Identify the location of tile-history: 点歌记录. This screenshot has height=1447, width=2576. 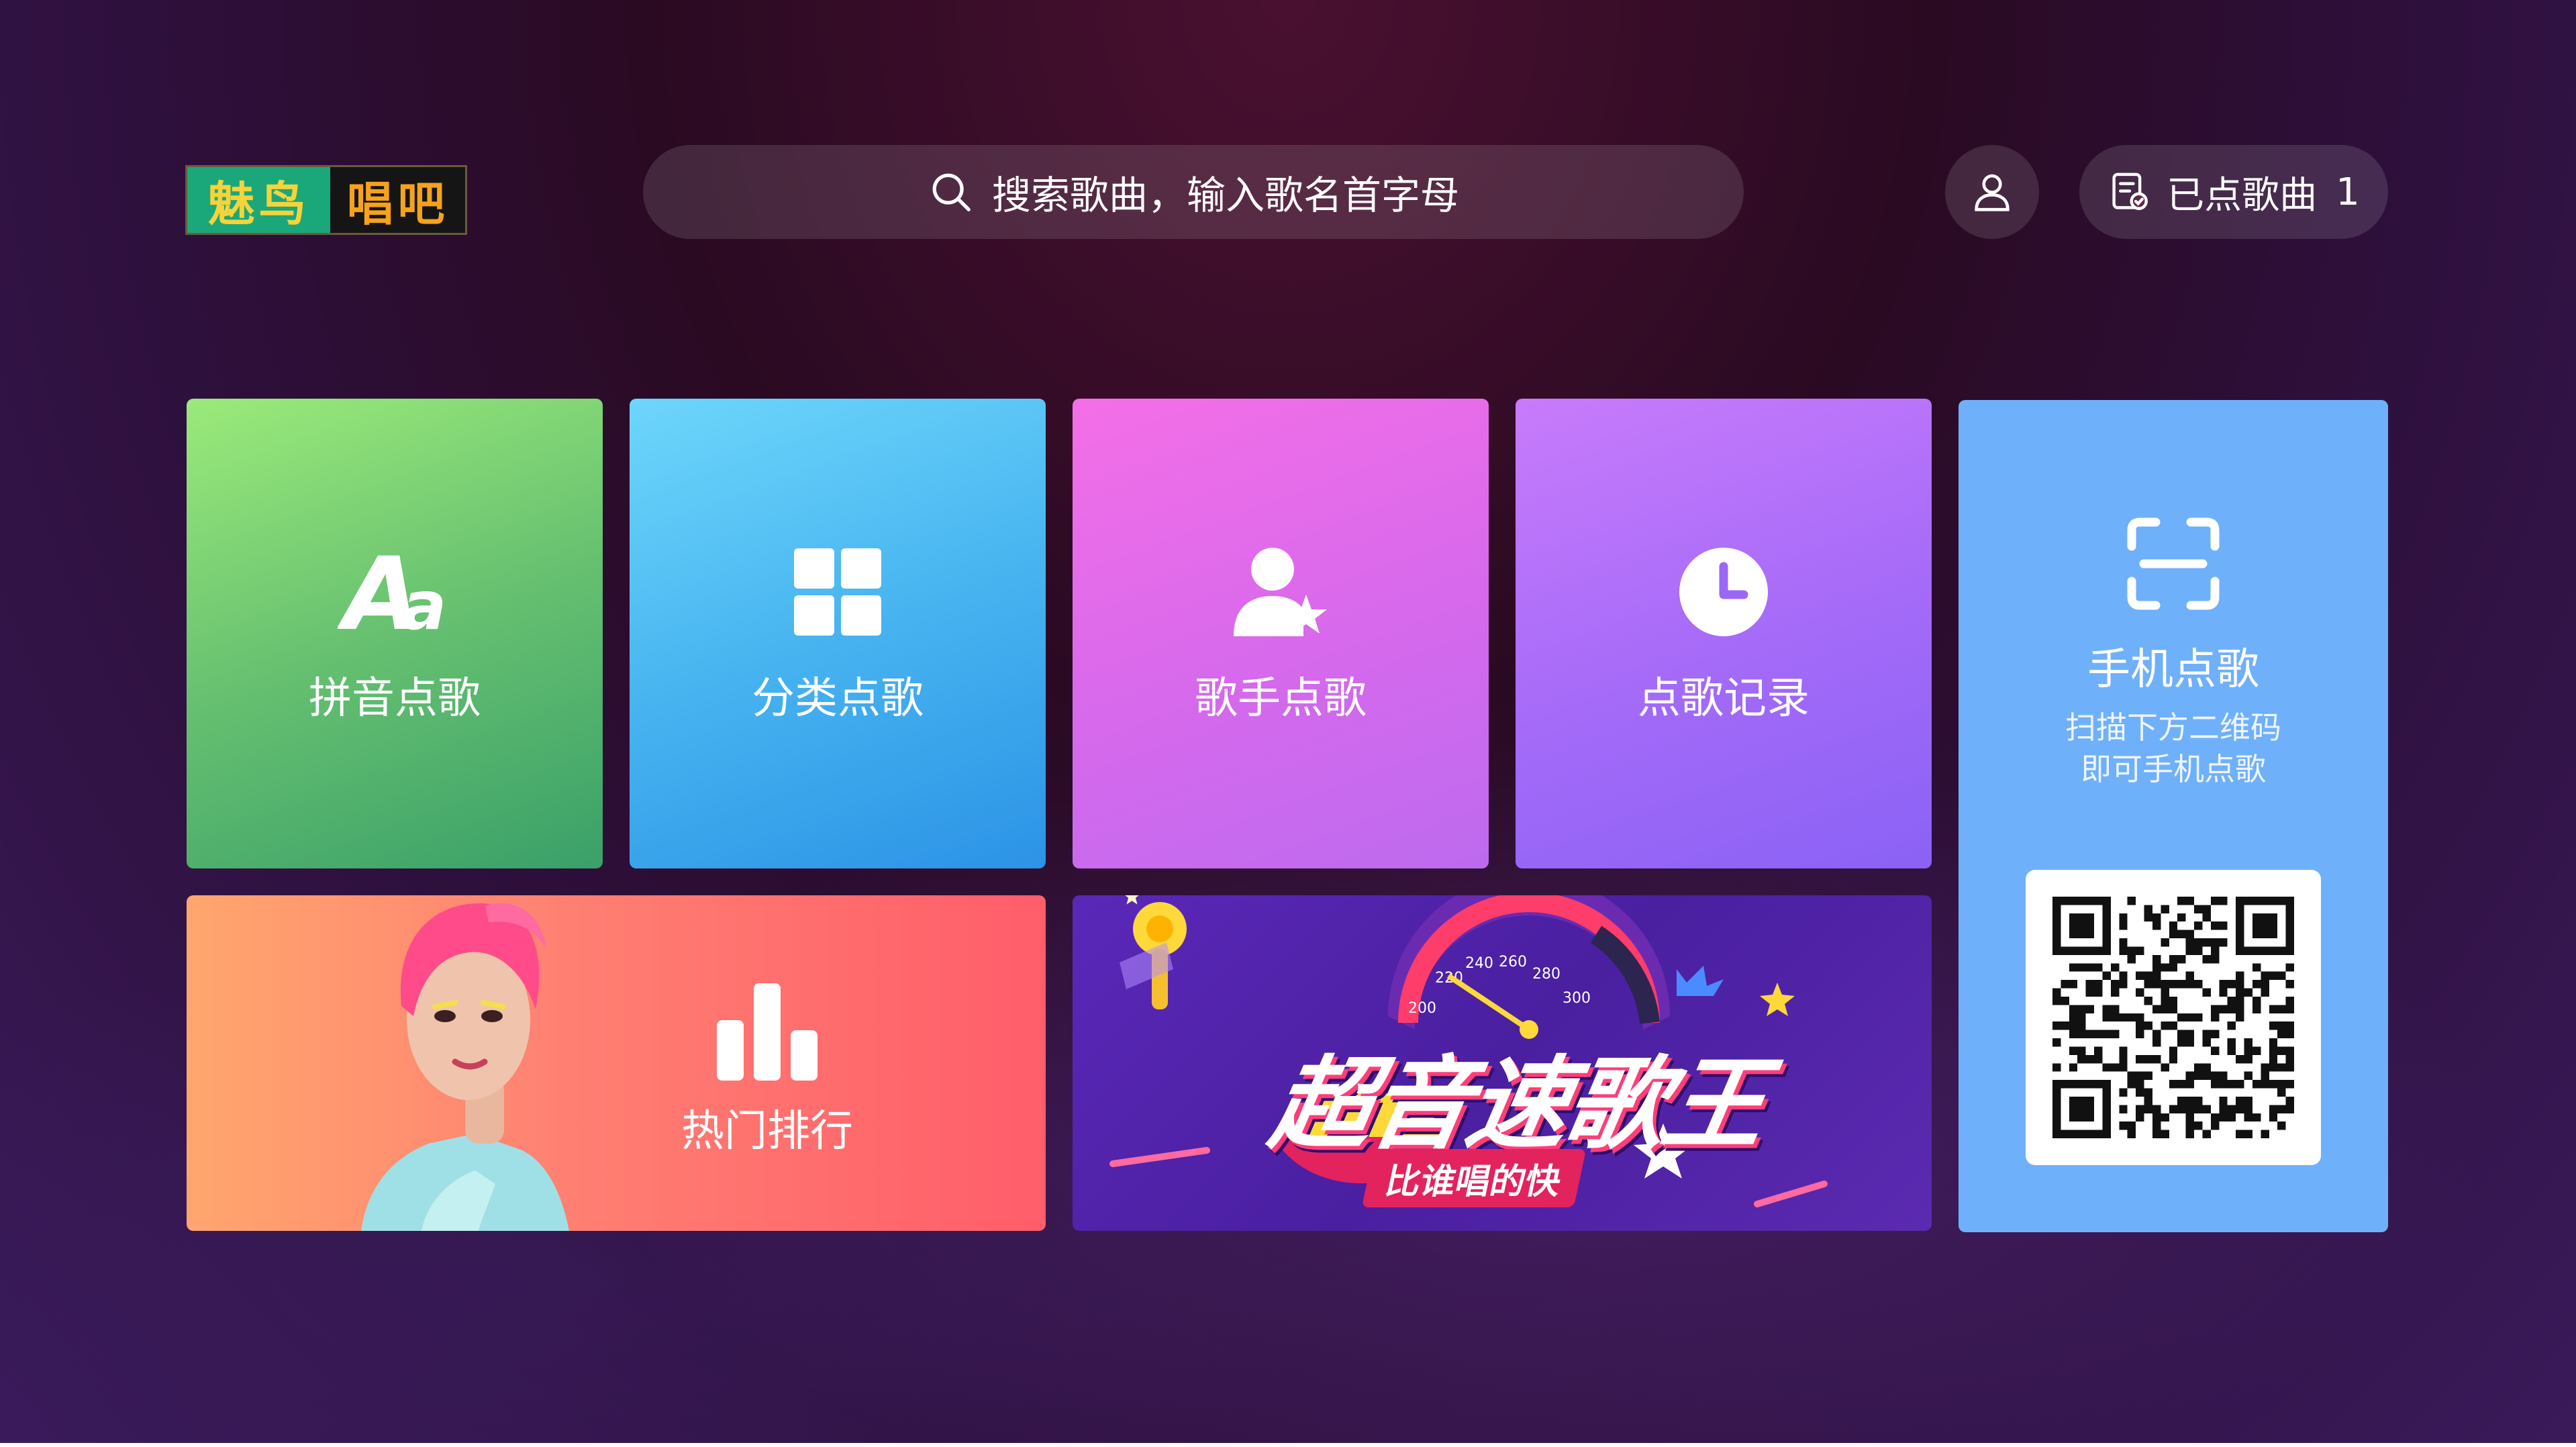
(1724, 633).